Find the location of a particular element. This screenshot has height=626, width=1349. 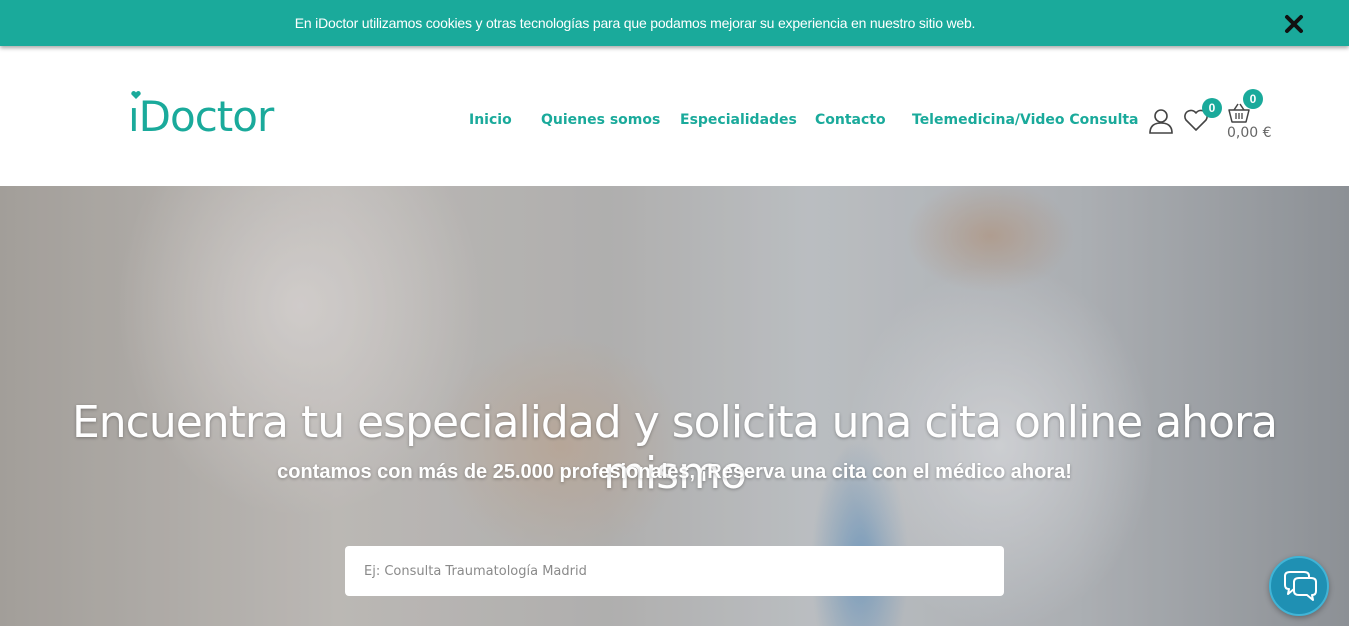

nav-contacto: Contacto is located at coordinates (850, 120).